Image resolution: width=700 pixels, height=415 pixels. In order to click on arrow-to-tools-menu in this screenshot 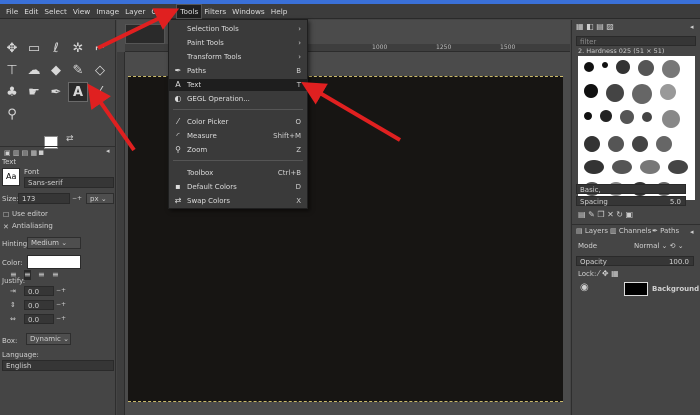, I will do `click(138, 29)`.